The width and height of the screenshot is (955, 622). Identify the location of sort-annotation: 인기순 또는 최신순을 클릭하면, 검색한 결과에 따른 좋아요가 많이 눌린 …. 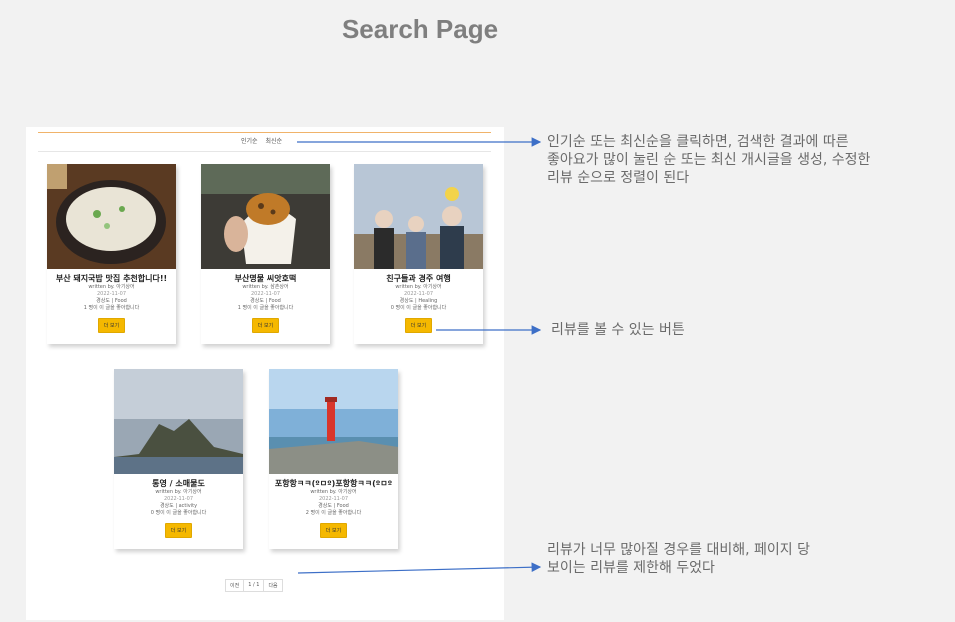
(709, 160).